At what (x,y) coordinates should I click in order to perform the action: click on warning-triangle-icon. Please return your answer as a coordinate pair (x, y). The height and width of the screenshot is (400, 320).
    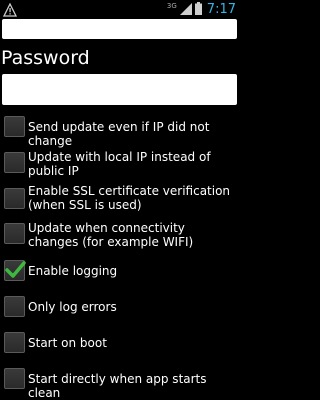
    Looking at the image, I should click on (10, 9).